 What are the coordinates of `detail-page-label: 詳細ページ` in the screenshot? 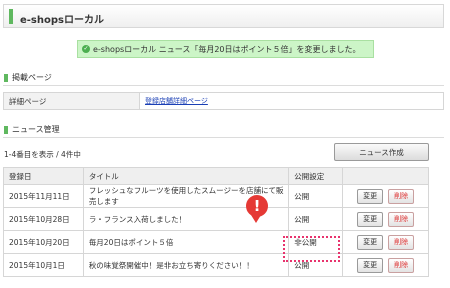 It's located at (71, 101).